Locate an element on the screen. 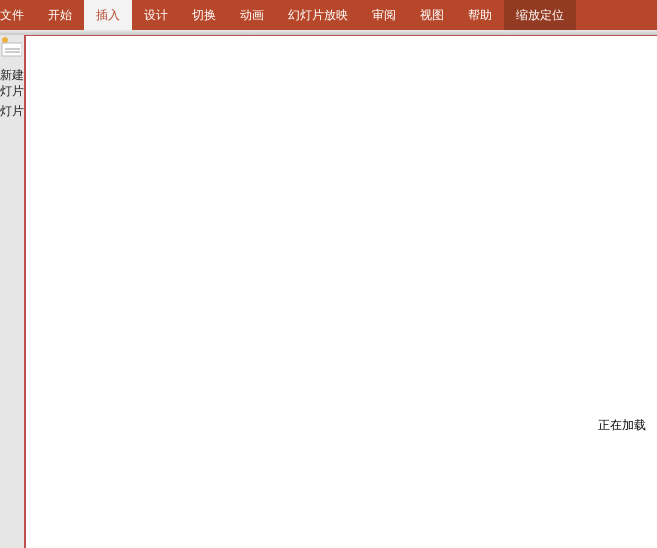 Image resolution: width=657 pixels, height=548 pixels. panel-label: 新建 is located at coordinates (12, 75).